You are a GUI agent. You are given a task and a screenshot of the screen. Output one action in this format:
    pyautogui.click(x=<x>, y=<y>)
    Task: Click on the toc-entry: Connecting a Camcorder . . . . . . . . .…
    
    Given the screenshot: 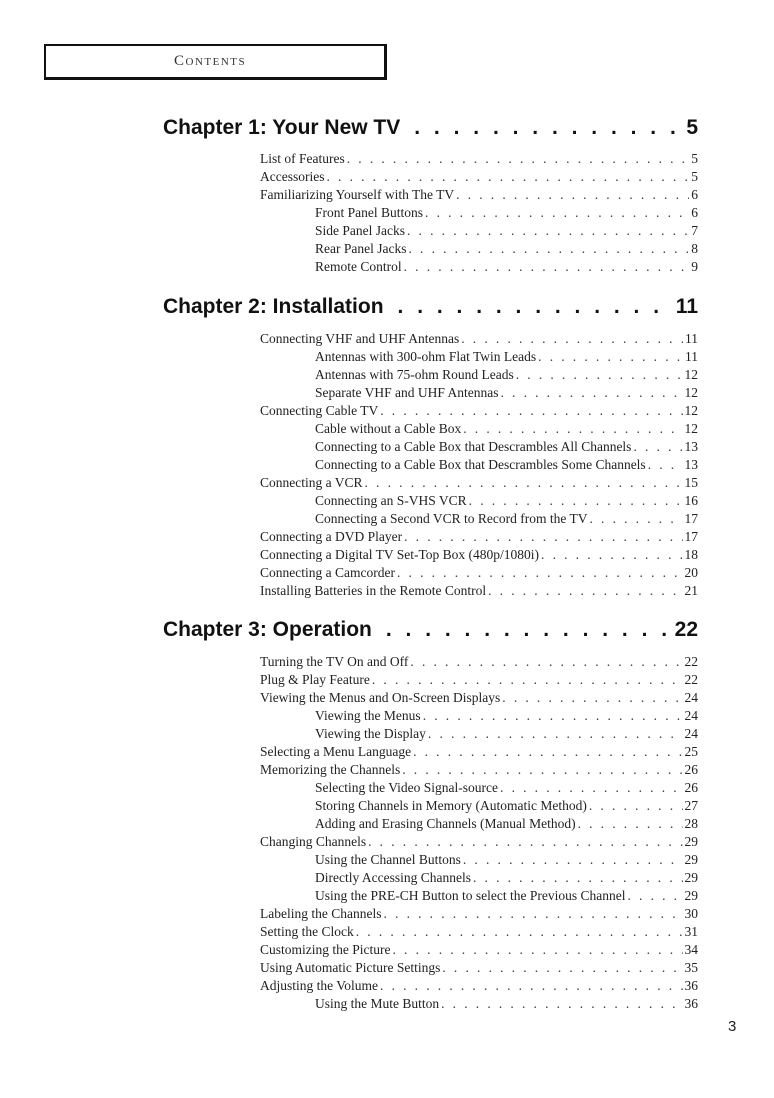 What is the action you would take?
    pyautogui.click(x=479, y=573)
    